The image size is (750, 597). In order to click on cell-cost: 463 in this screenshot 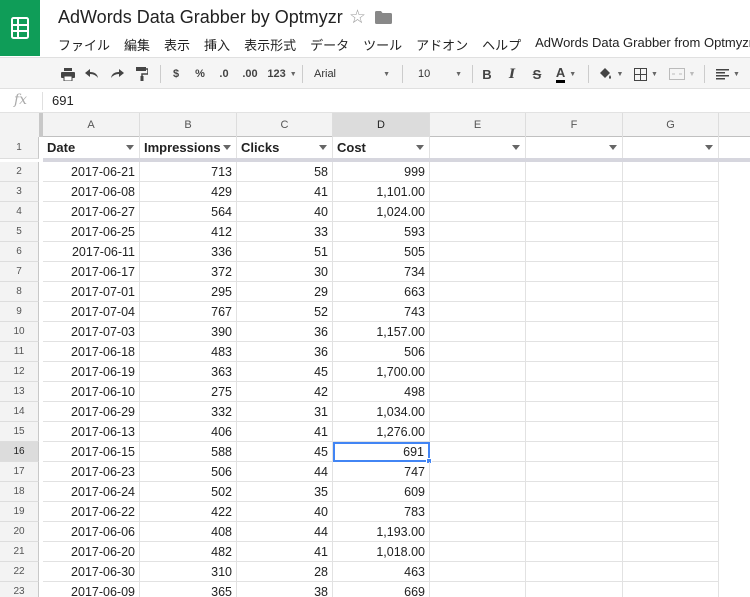, I will do `click(381, 572)`.